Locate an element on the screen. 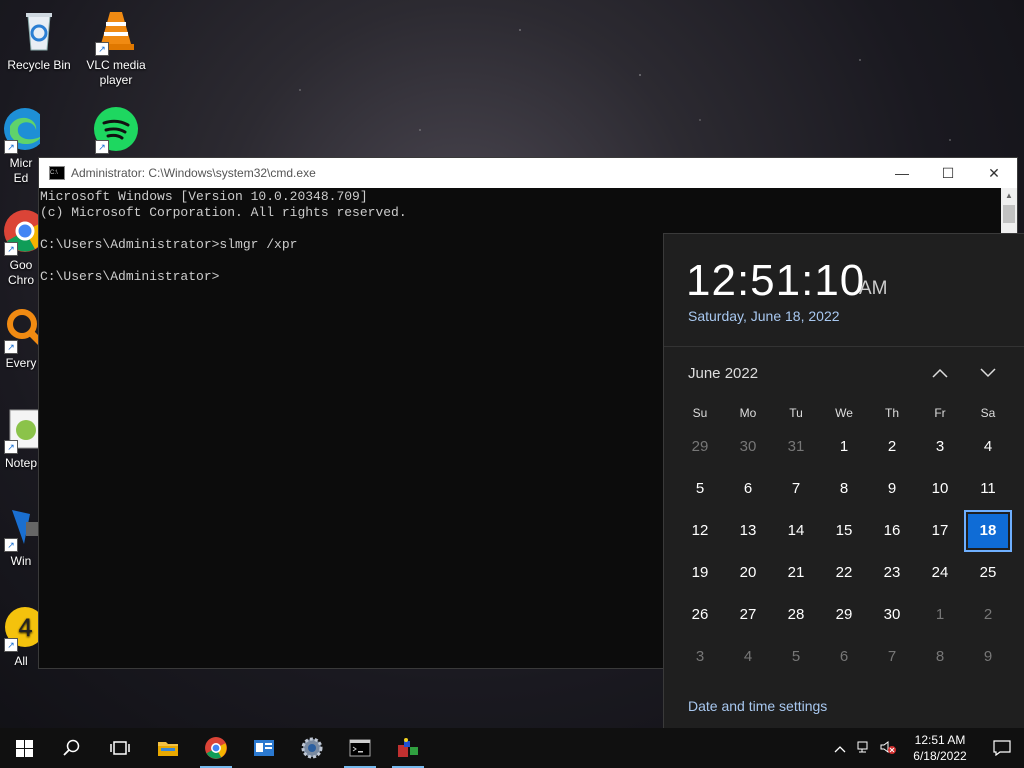  flyout-time: 12:51:10 is located at coordinates (776, 280).